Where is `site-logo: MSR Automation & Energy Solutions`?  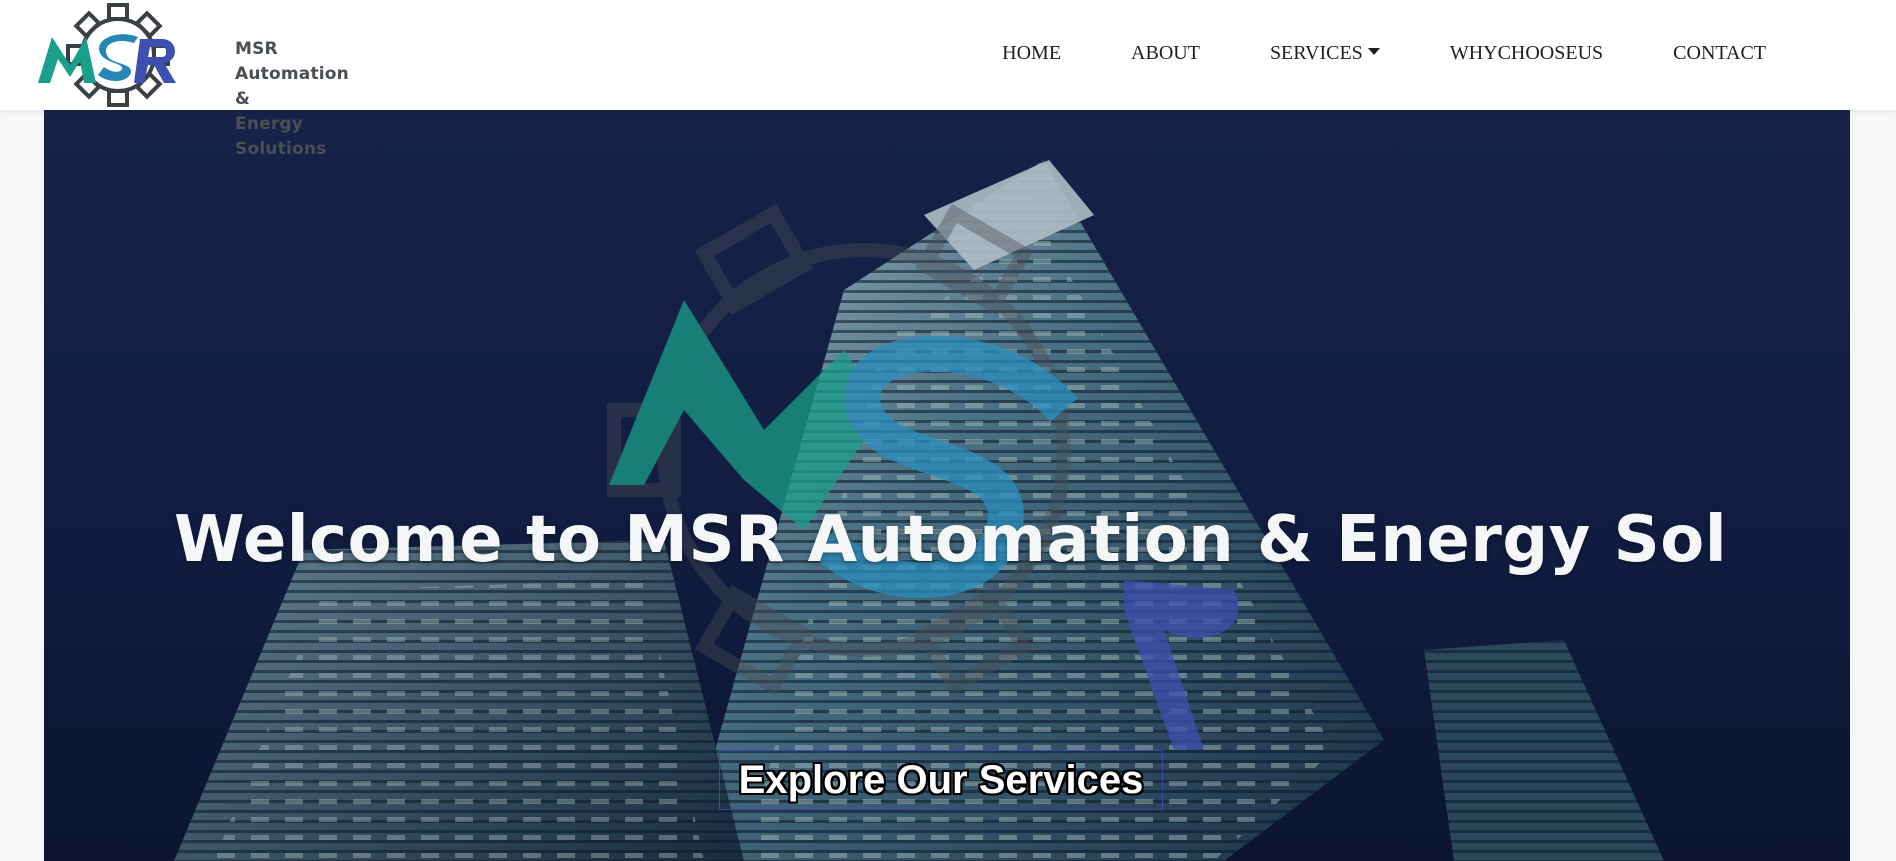 site-logo: MSR Automation & Energy Solutions is located at coordinates (198, 81).